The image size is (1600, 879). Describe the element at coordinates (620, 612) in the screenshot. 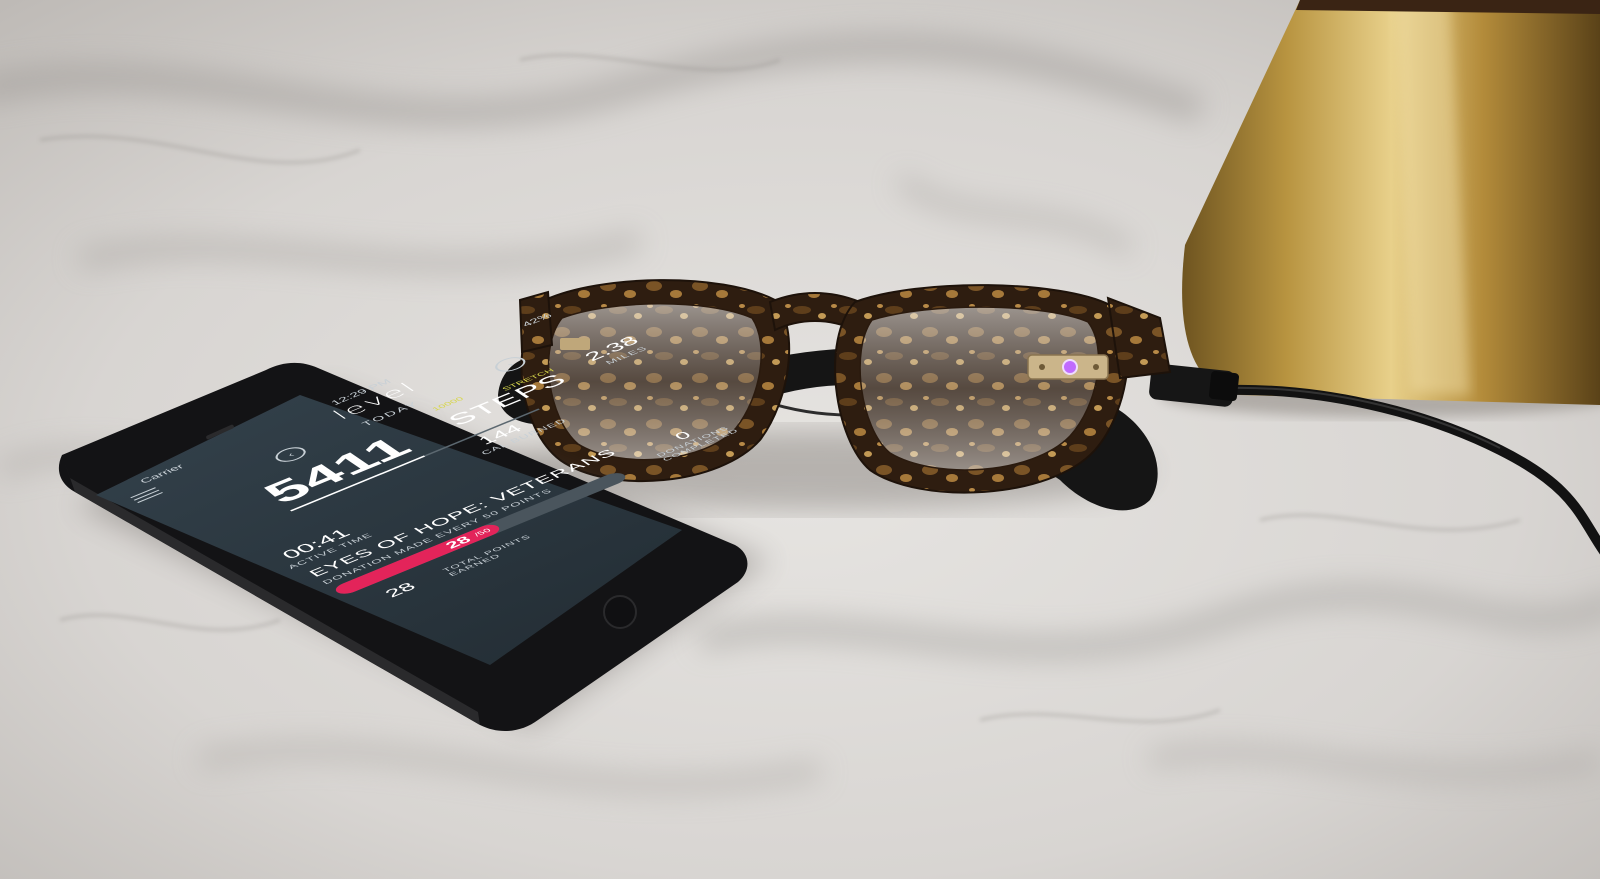

I see `home-button` at that location.